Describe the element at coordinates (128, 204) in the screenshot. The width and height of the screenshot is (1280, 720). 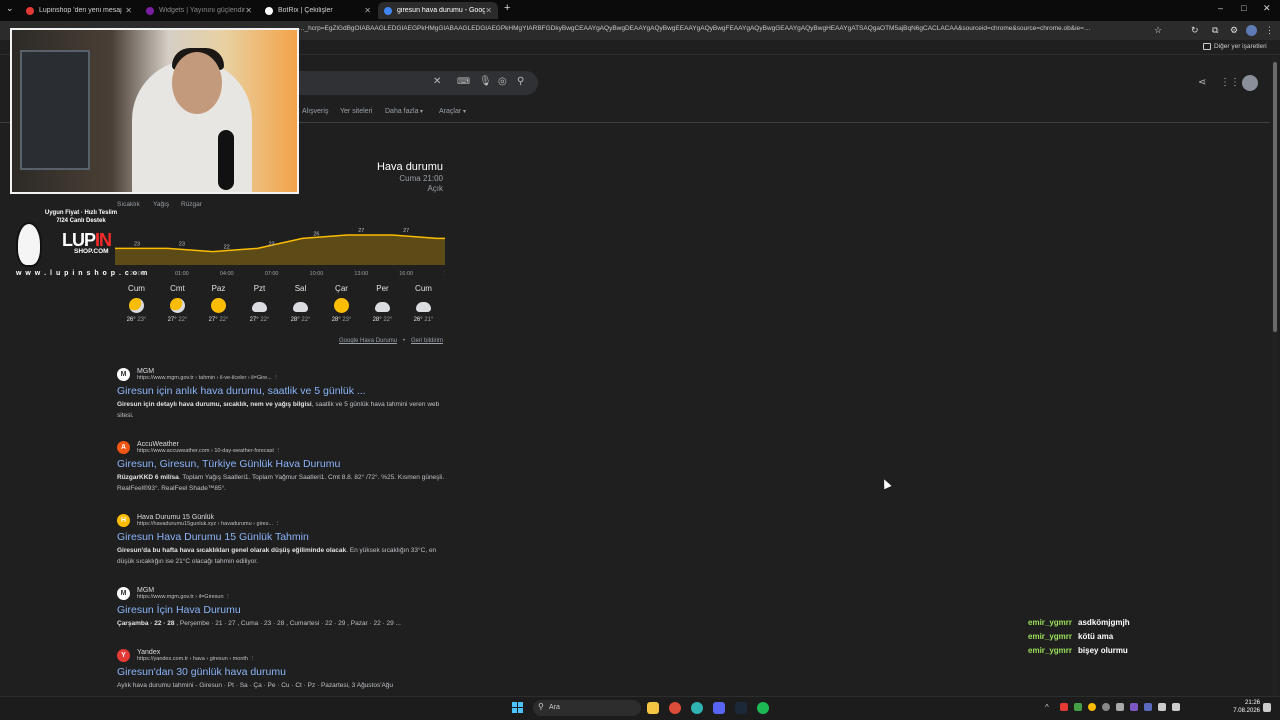
I see `tab-temperature: Sıcaklık` at that location.